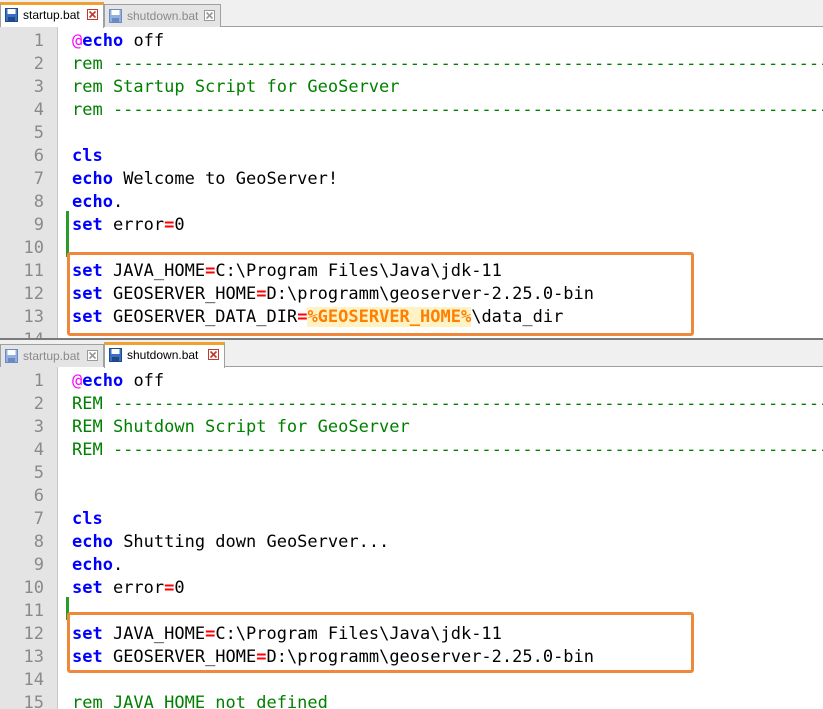 This screenshot has height=709, width=823. What do you see at coordinates (411, 156) in the screenshot?
I see `code-line: 6 cls` at bounding box center [411, 156].